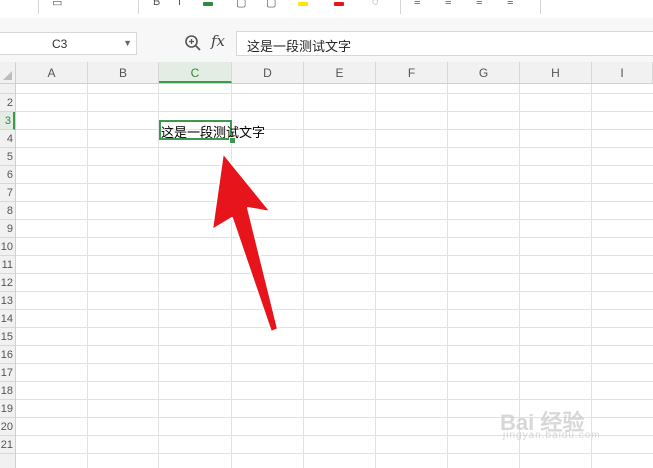 The height and width of the screenshot is (468, 653). Describe the element at coordinates (7, 247) in the screenshot. I see `row-header: 10` at that location.